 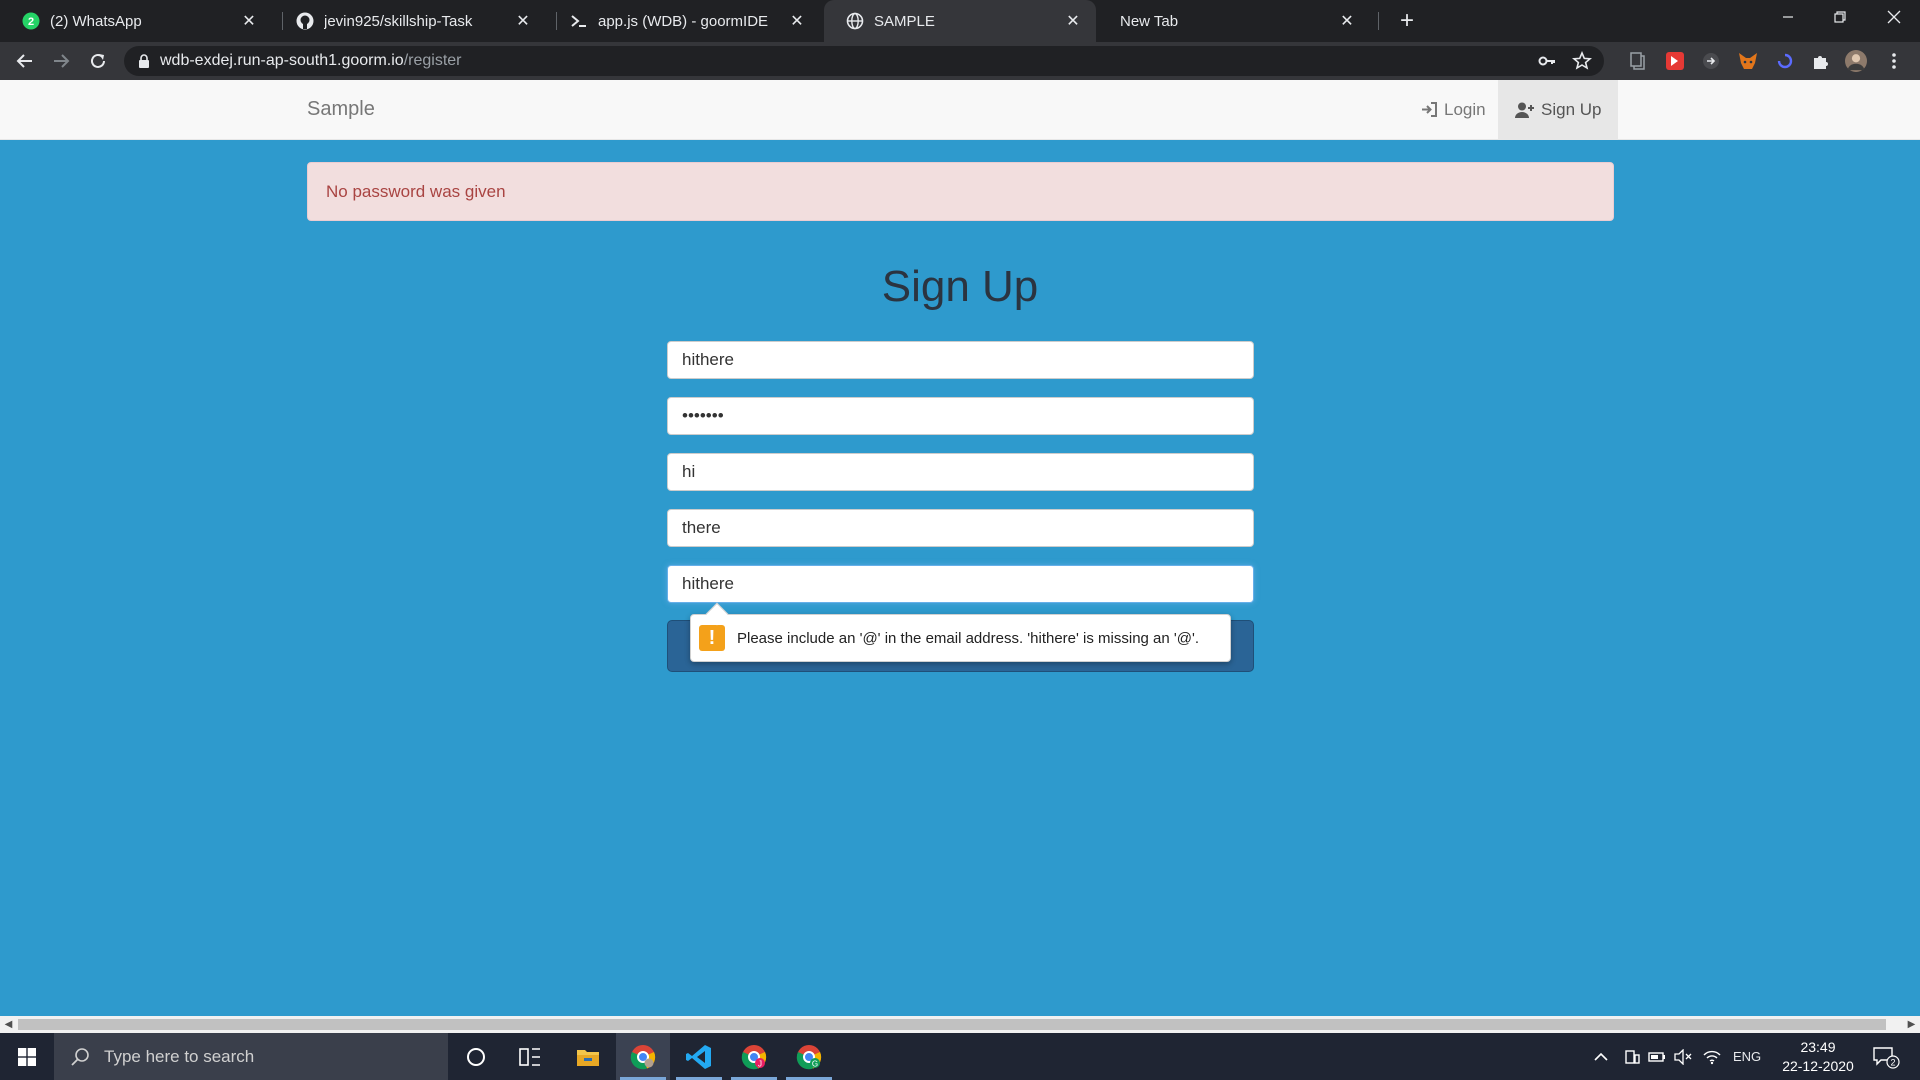 What do you see at coordinates (1785, 61) in the screenshot?
I see `swirl-extension-icon` at bounding box center [1785, 61].